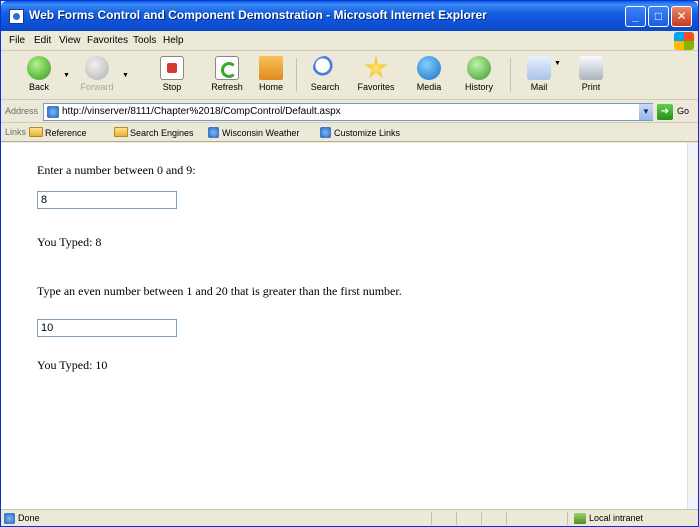 This screenshot has width=699, height=527. What do you see at coordinates (681, 16) in the screenshot?
I see `close-button: ✕` at bounding box center [681, 16].